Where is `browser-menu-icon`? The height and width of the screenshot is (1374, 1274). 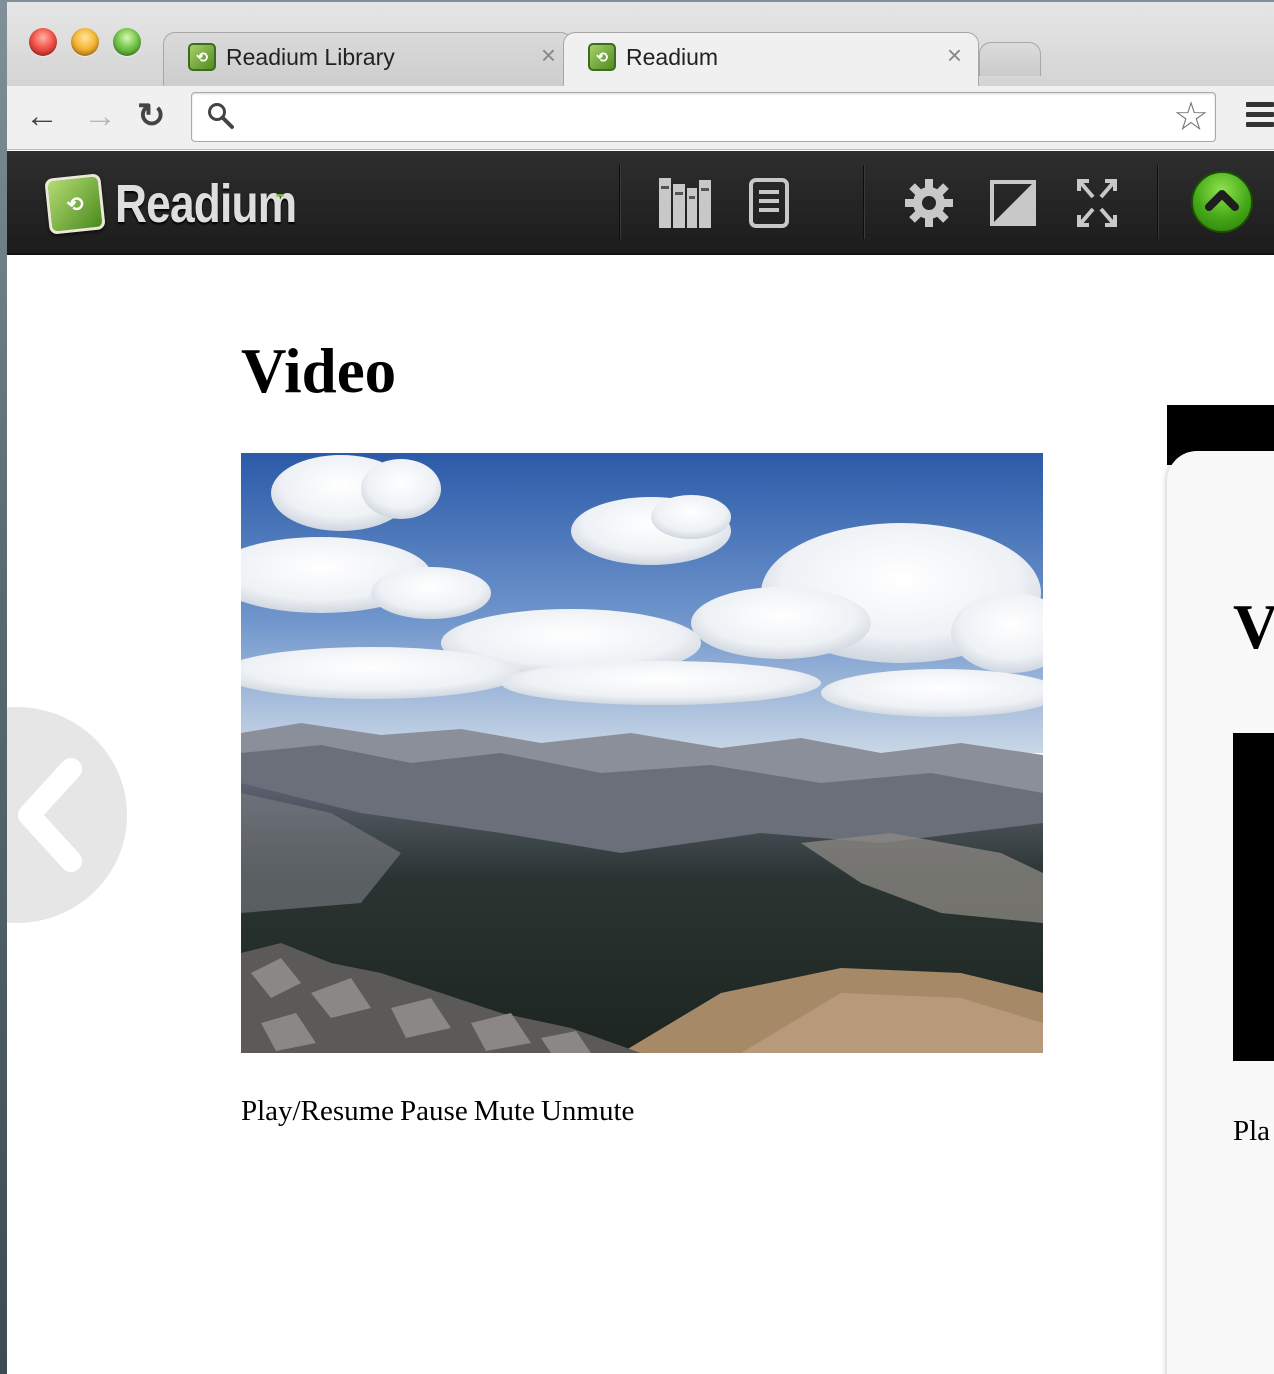 browser-menu-icon is located at coordinates (1260, 117).